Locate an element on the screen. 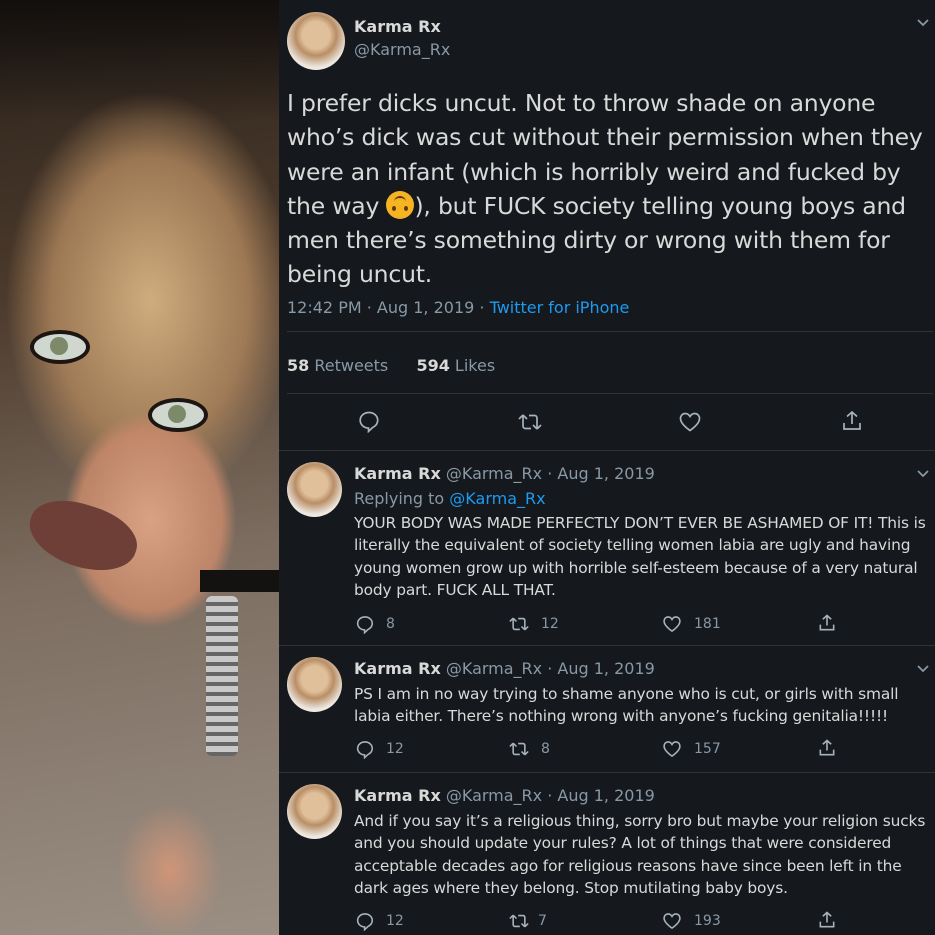  retweet-count: 12 is located at coordinates (550, 624).